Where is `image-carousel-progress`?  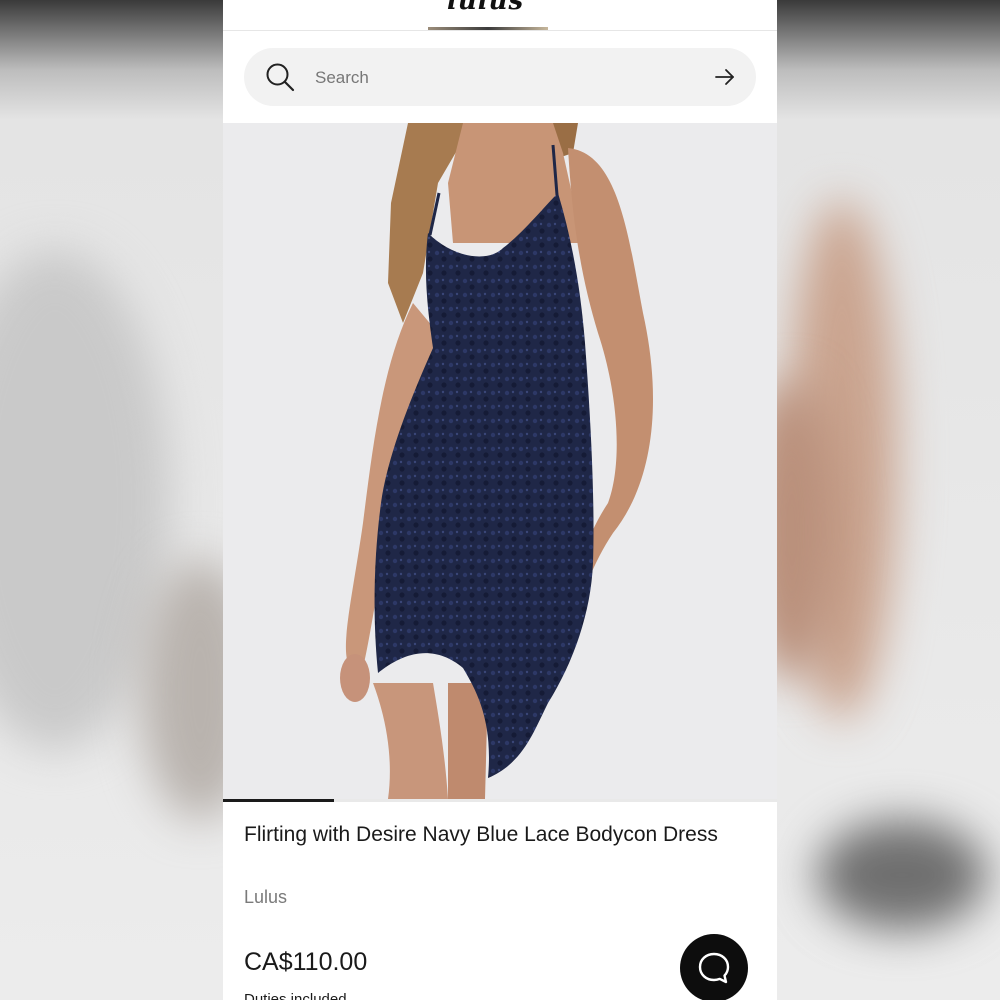
image-carousel-progress is located at coordinates (500, 800).